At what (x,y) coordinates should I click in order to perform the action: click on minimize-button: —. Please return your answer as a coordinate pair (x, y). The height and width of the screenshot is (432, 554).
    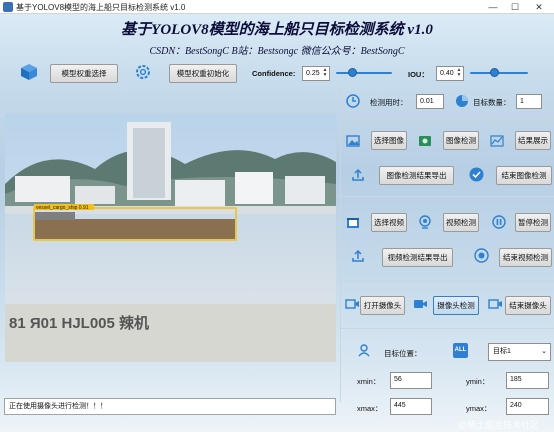
    Looking at the image, I should click on (493, 7).